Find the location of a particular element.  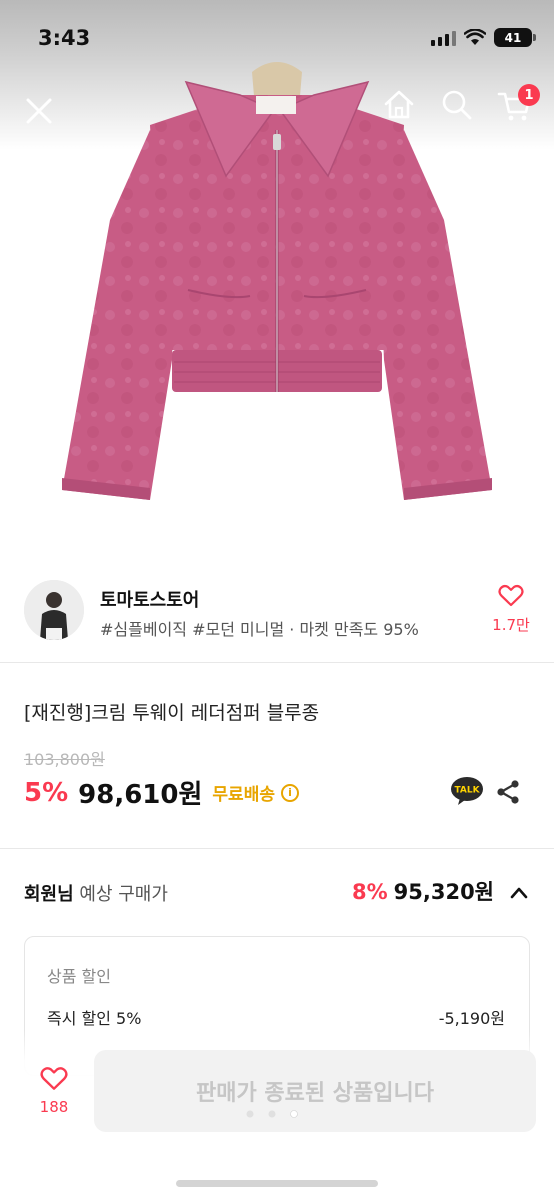

seller-avatar is located at coordinates (54, 610).